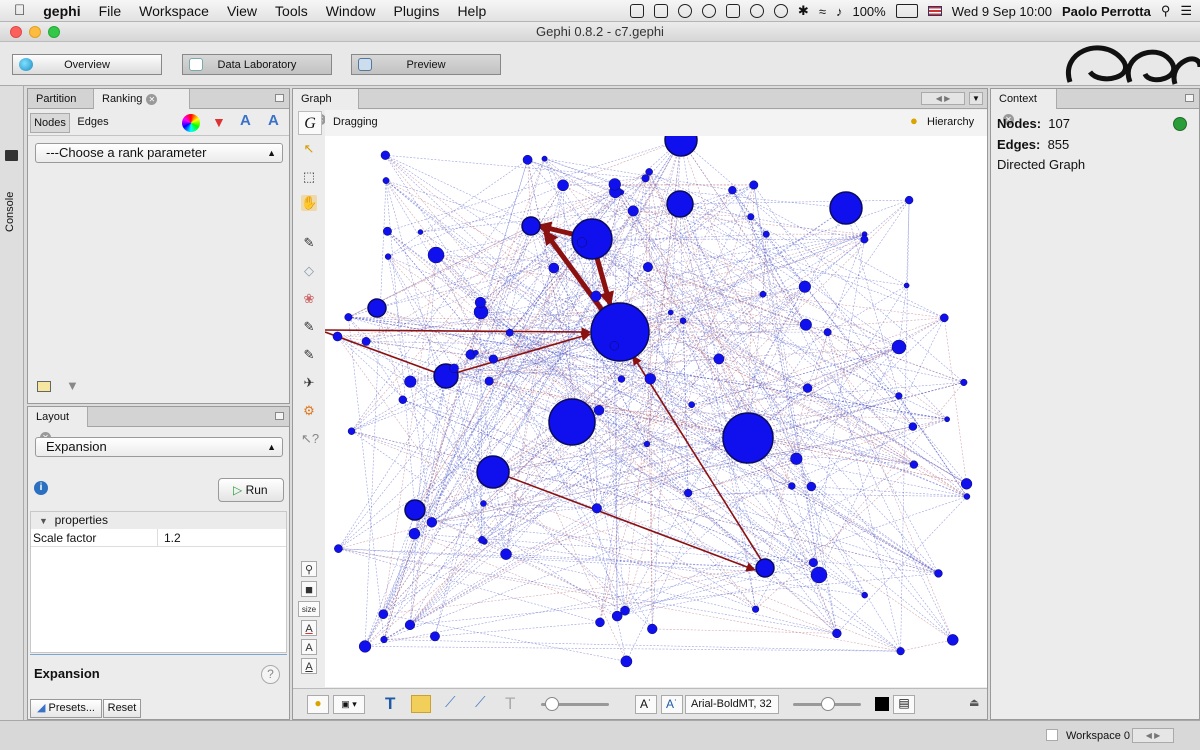 This screenshot has height=750, width=1200. Describe the element at coordinates (87, 64) in the screenshot. I see `overview-button: Overview` at that location.